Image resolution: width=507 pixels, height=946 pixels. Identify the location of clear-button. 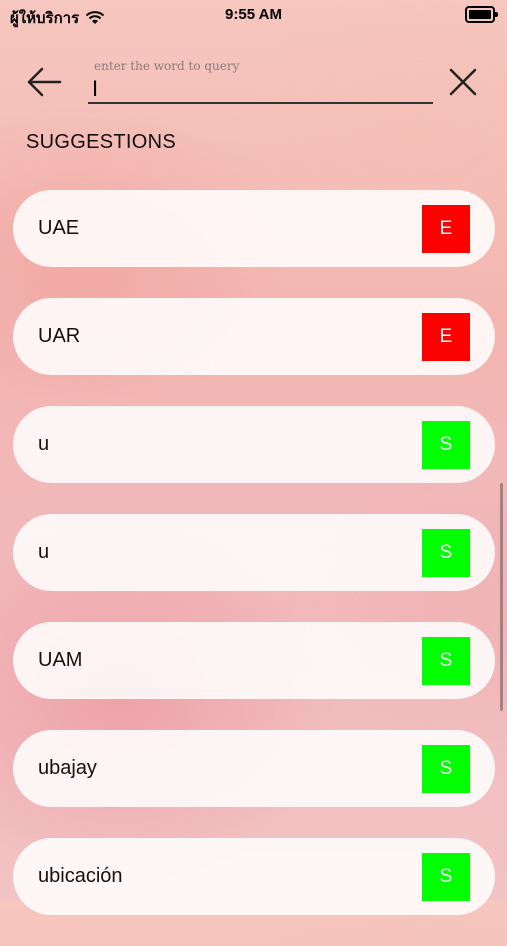
(463, 82).